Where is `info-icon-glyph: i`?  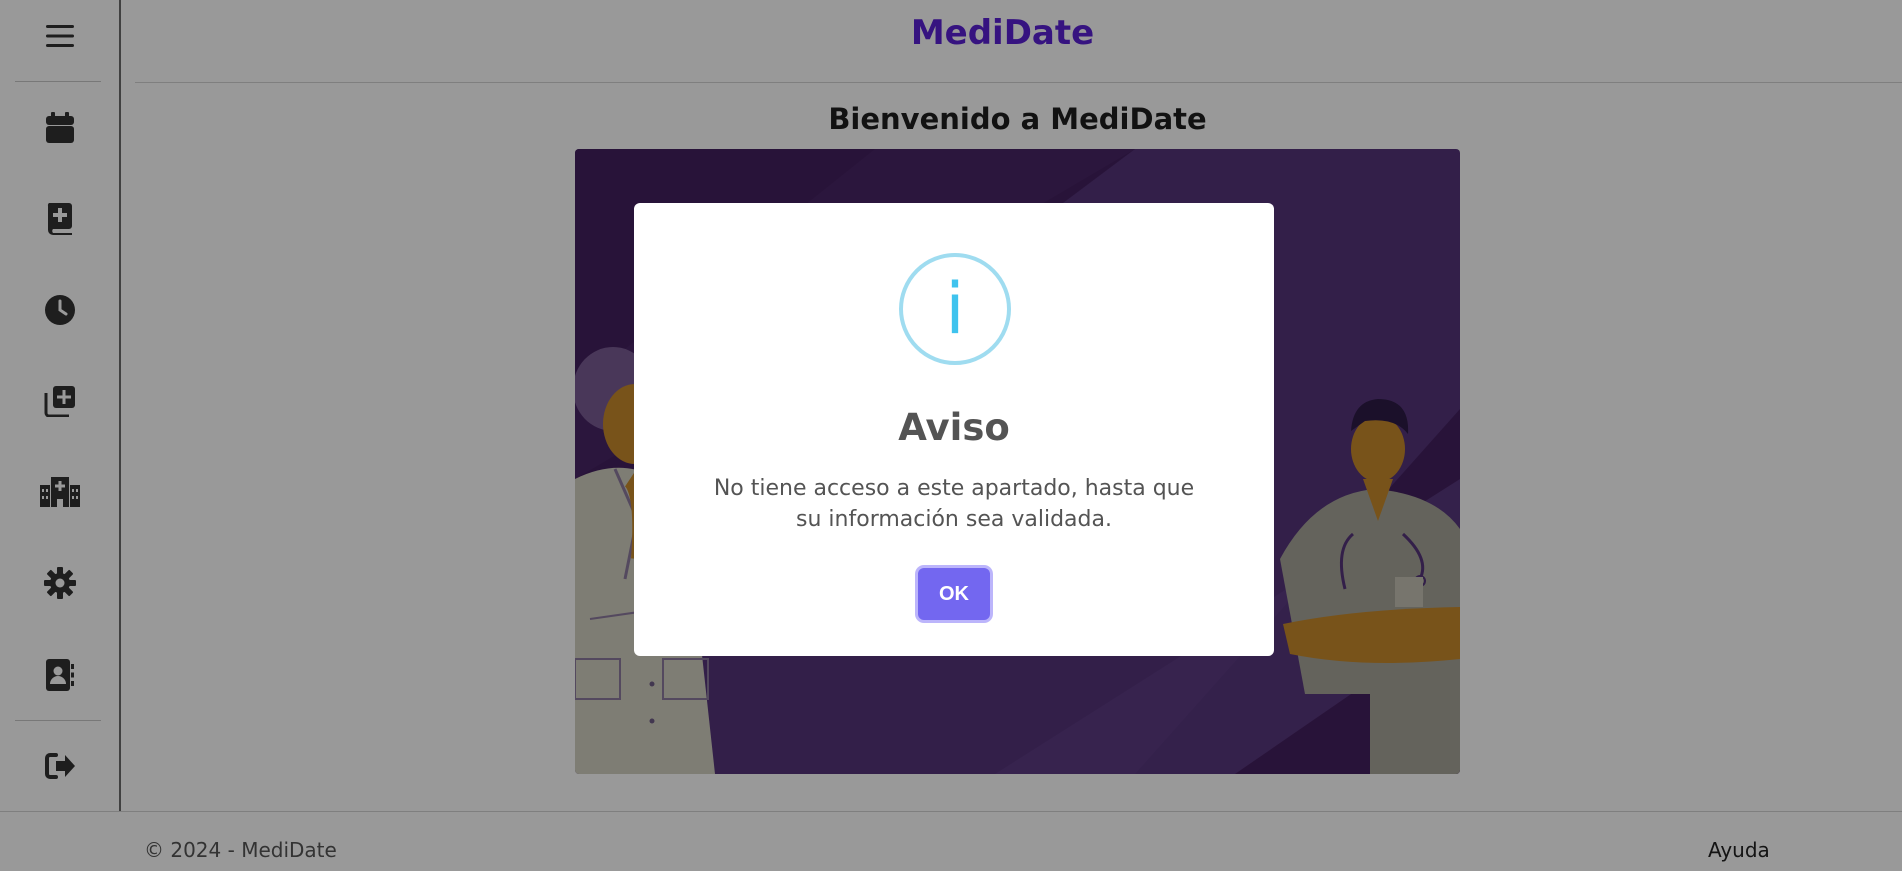 info-icon-glyph: i is located at coordinates (955, 309).